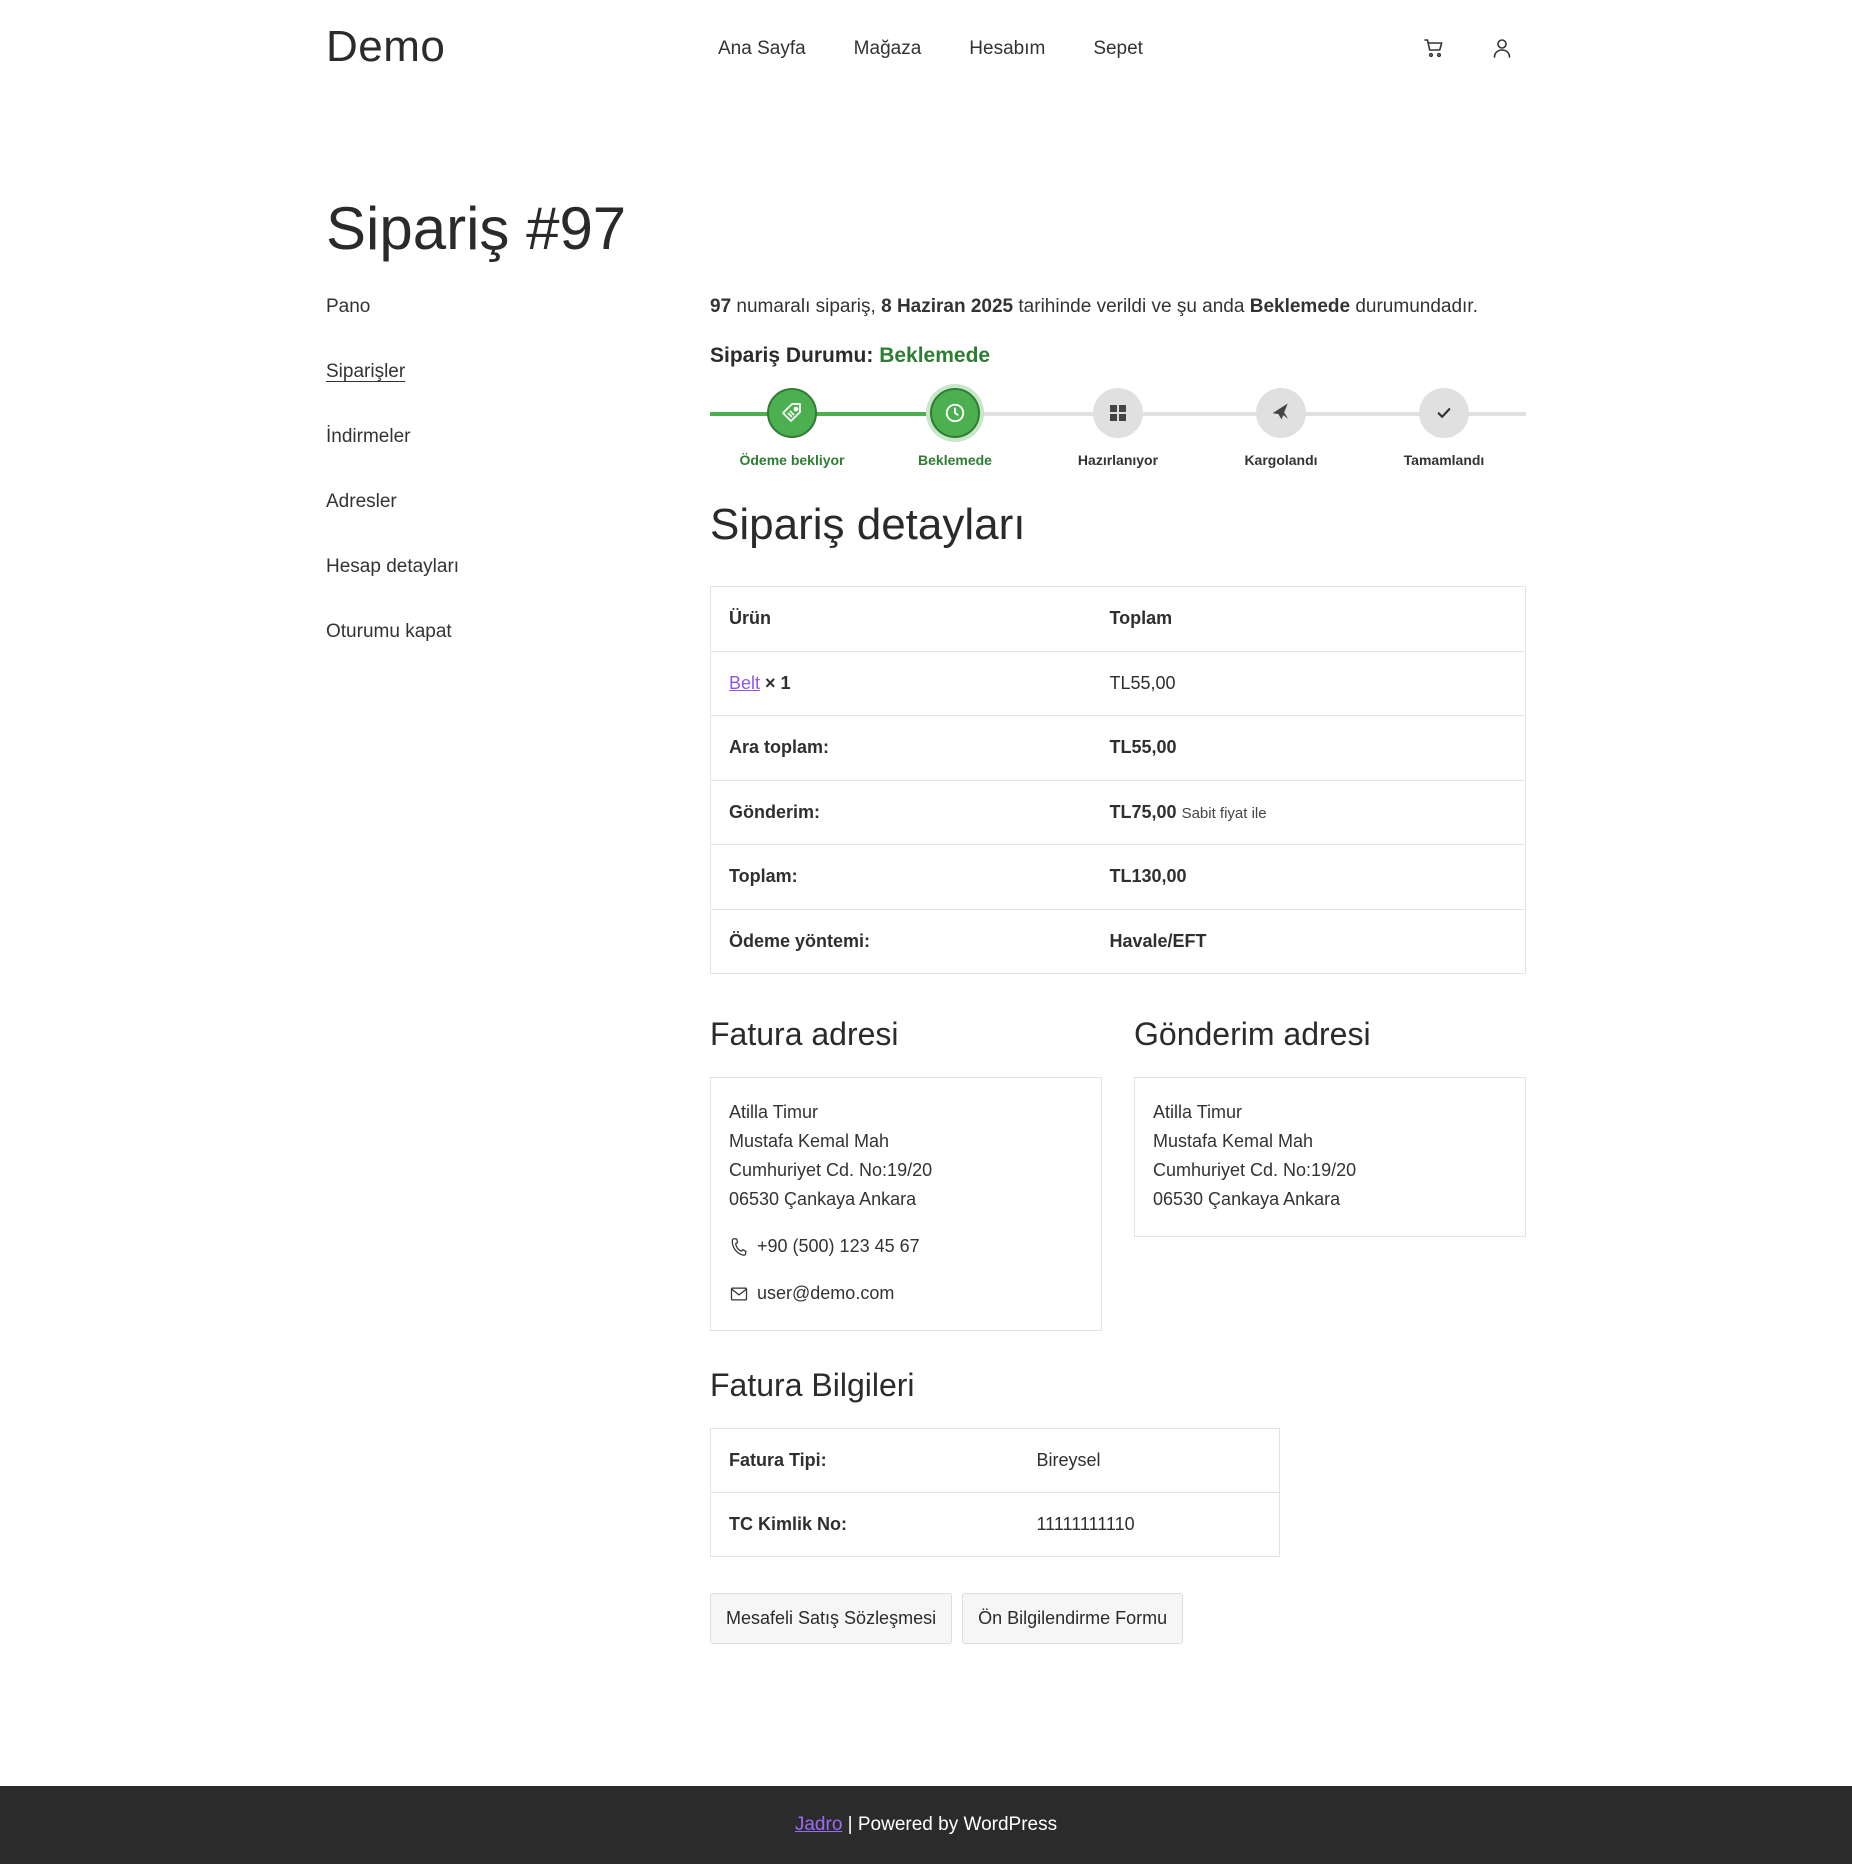 The height and width of the screenshot is (1864, 1852). I want to click on preliminary-info-form-button: Ön Bilgilendirme Formu, so click(1073, 1618).